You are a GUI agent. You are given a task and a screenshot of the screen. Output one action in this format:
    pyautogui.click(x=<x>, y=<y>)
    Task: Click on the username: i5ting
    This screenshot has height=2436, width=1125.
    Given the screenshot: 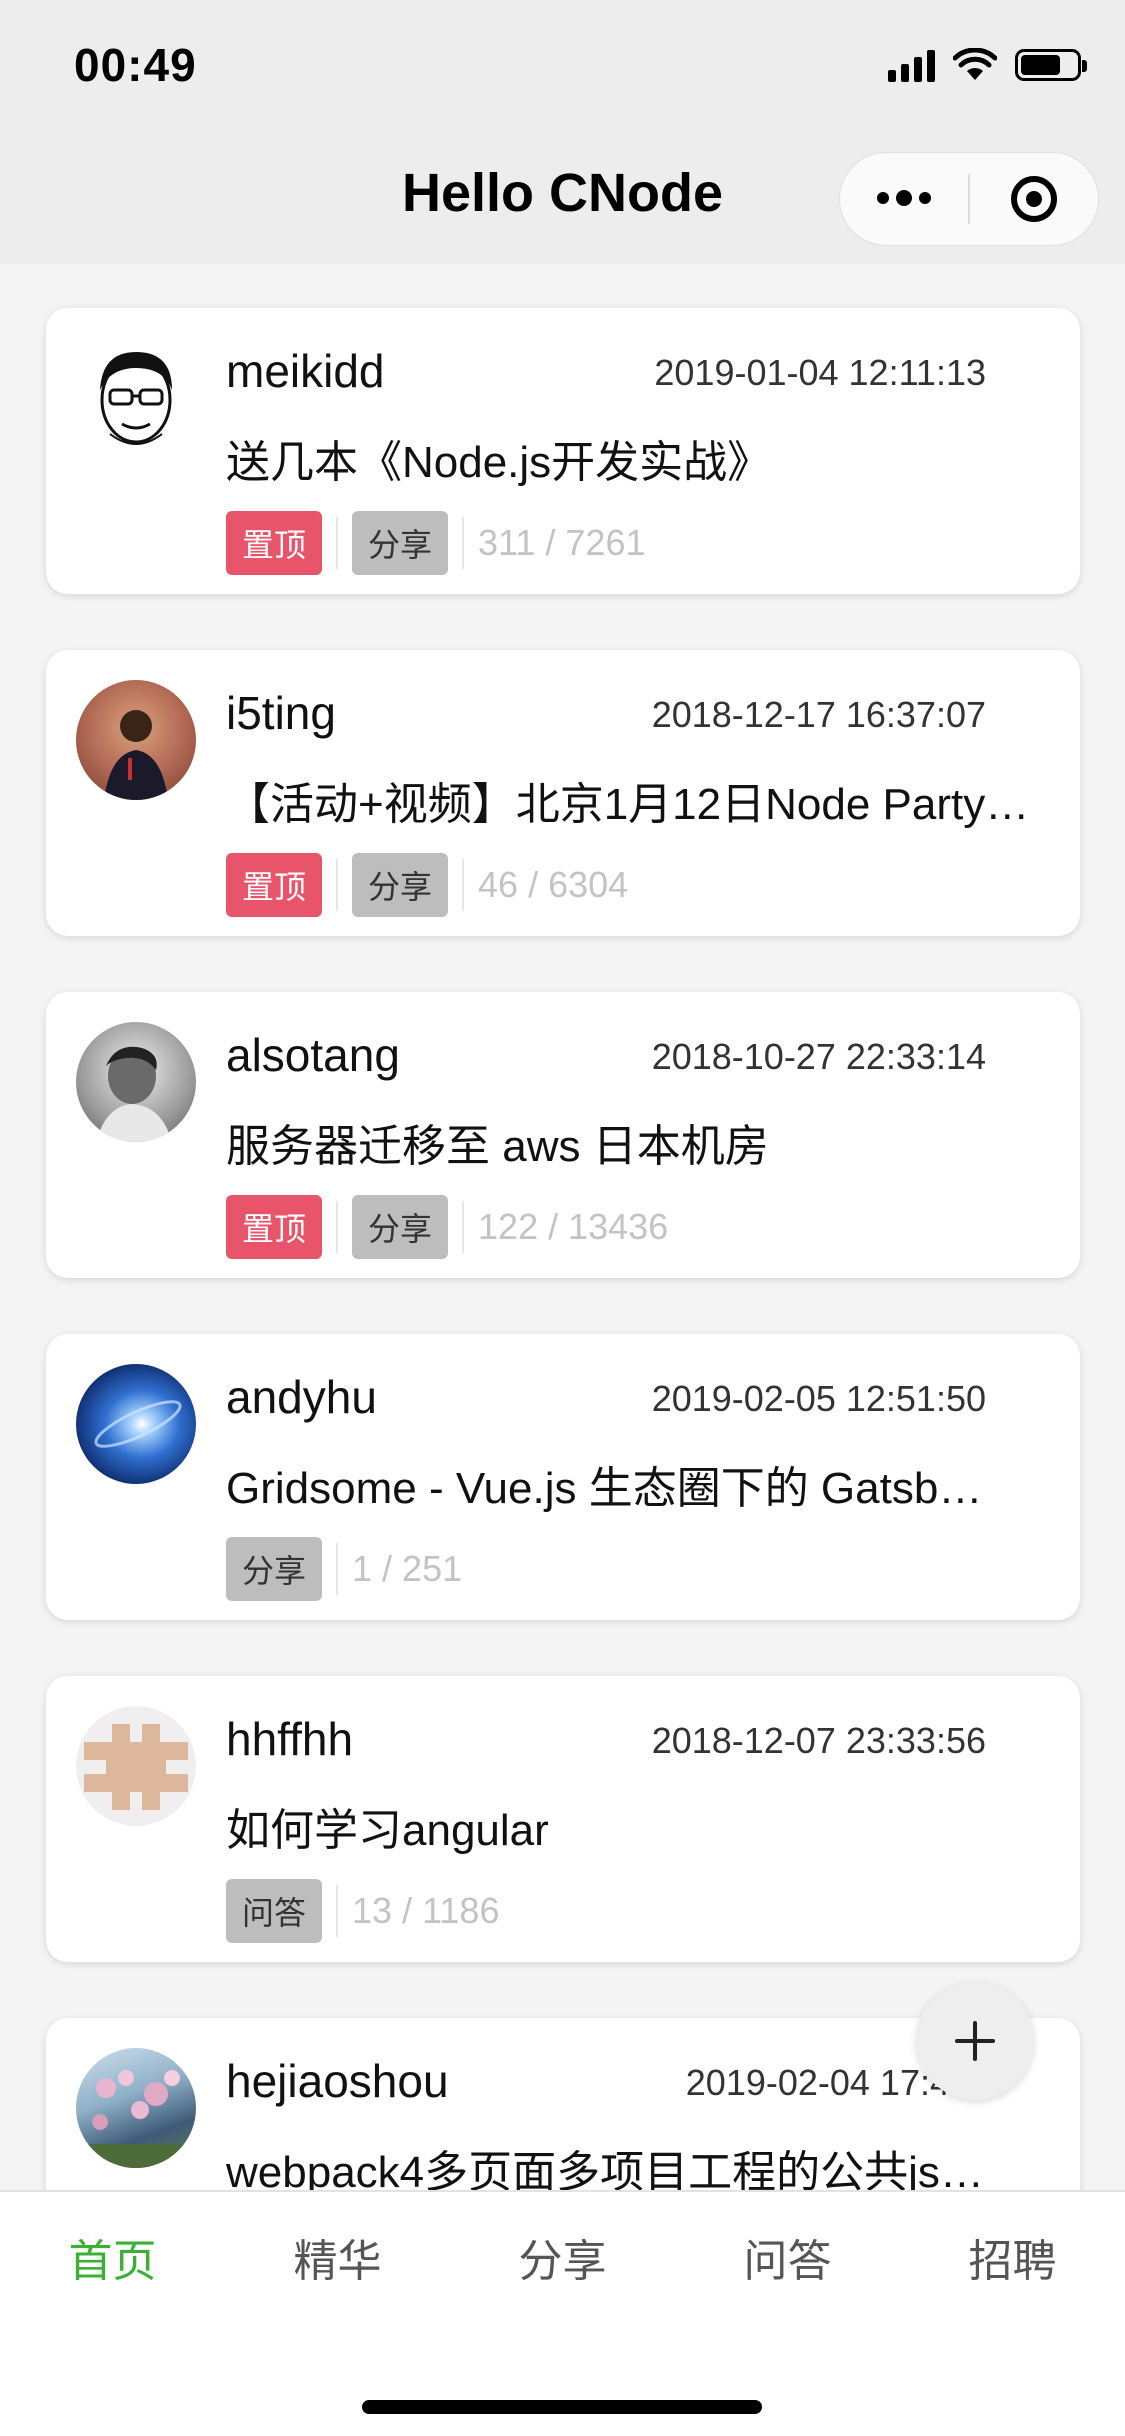 What is the action you would take?
    pyautogui.click(x=281, y=713)
    